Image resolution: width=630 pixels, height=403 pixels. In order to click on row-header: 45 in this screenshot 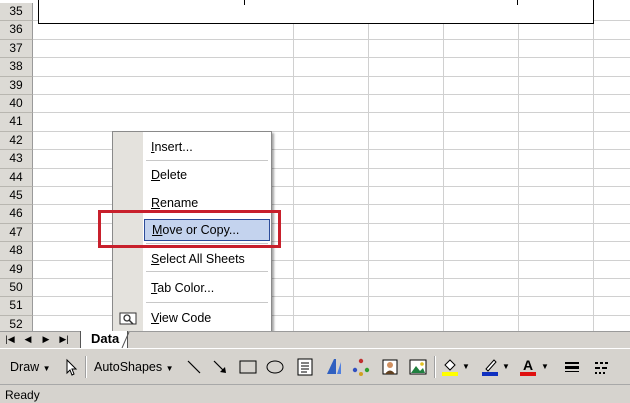, I will do `click(16, 196)`.